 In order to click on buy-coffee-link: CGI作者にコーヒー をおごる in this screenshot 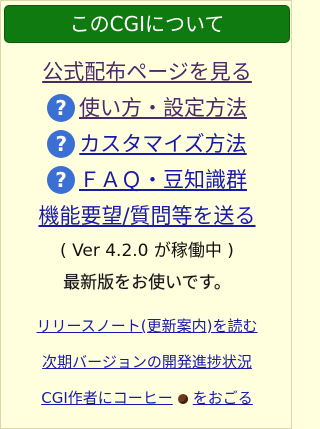, I will do `click(147, 398)`.